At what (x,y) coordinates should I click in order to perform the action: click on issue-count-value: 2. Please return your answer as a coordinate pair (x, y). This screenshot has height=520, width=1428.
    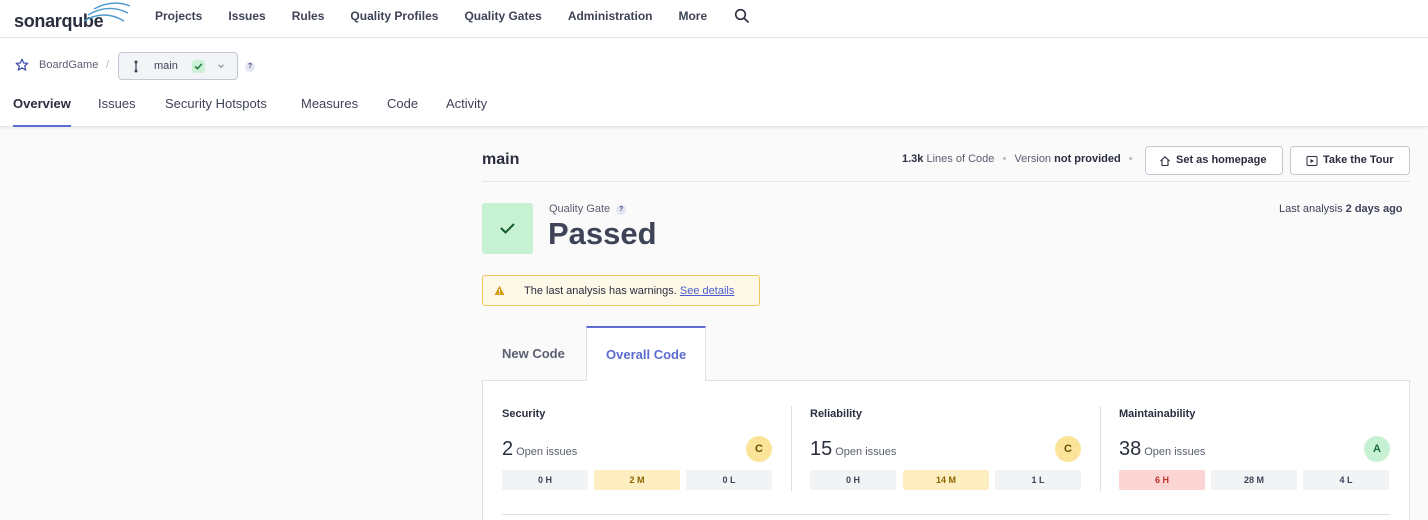
    Looking at the image, I should click on (508, 449).